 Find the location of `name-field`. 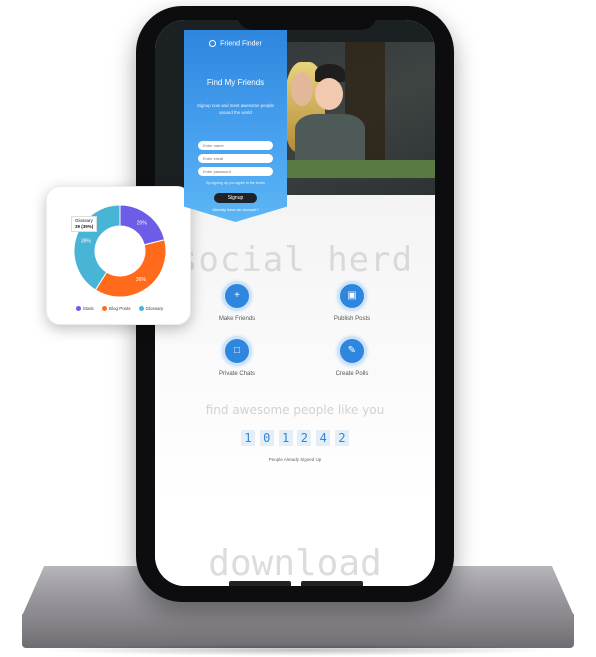

name-field is located at coordinates (235, 145).